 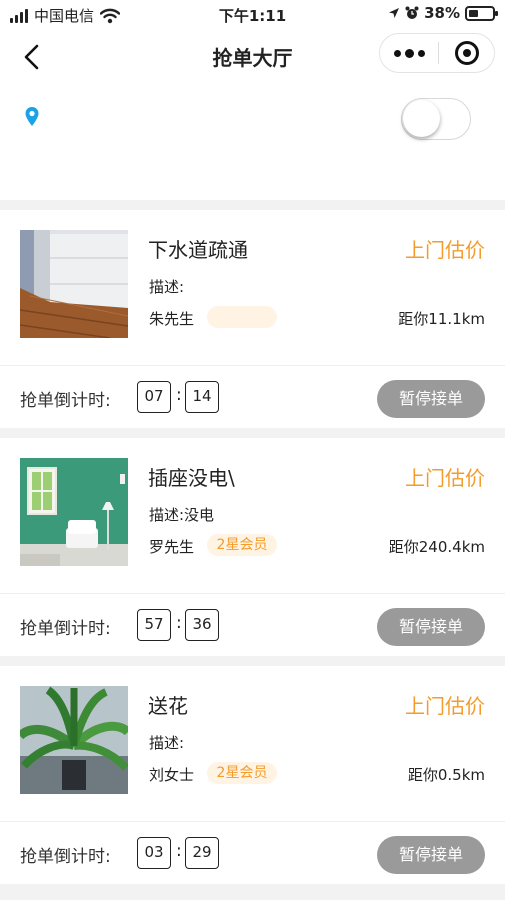 I want to click on order-distance: 距你240.4km, so click(x=436, y=547).